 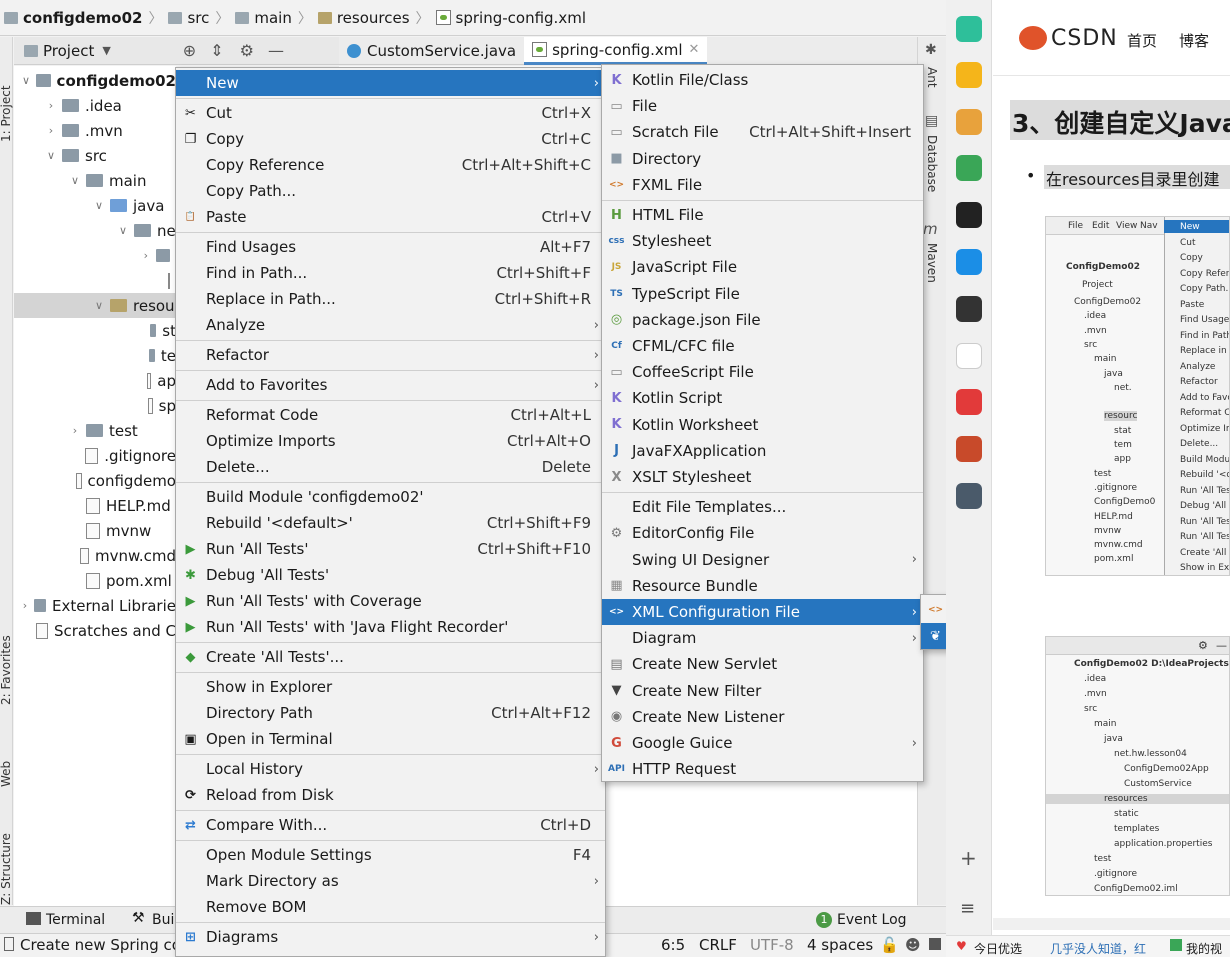 I want to click on web-tool-tab: Web, so click(x=6, y=774).